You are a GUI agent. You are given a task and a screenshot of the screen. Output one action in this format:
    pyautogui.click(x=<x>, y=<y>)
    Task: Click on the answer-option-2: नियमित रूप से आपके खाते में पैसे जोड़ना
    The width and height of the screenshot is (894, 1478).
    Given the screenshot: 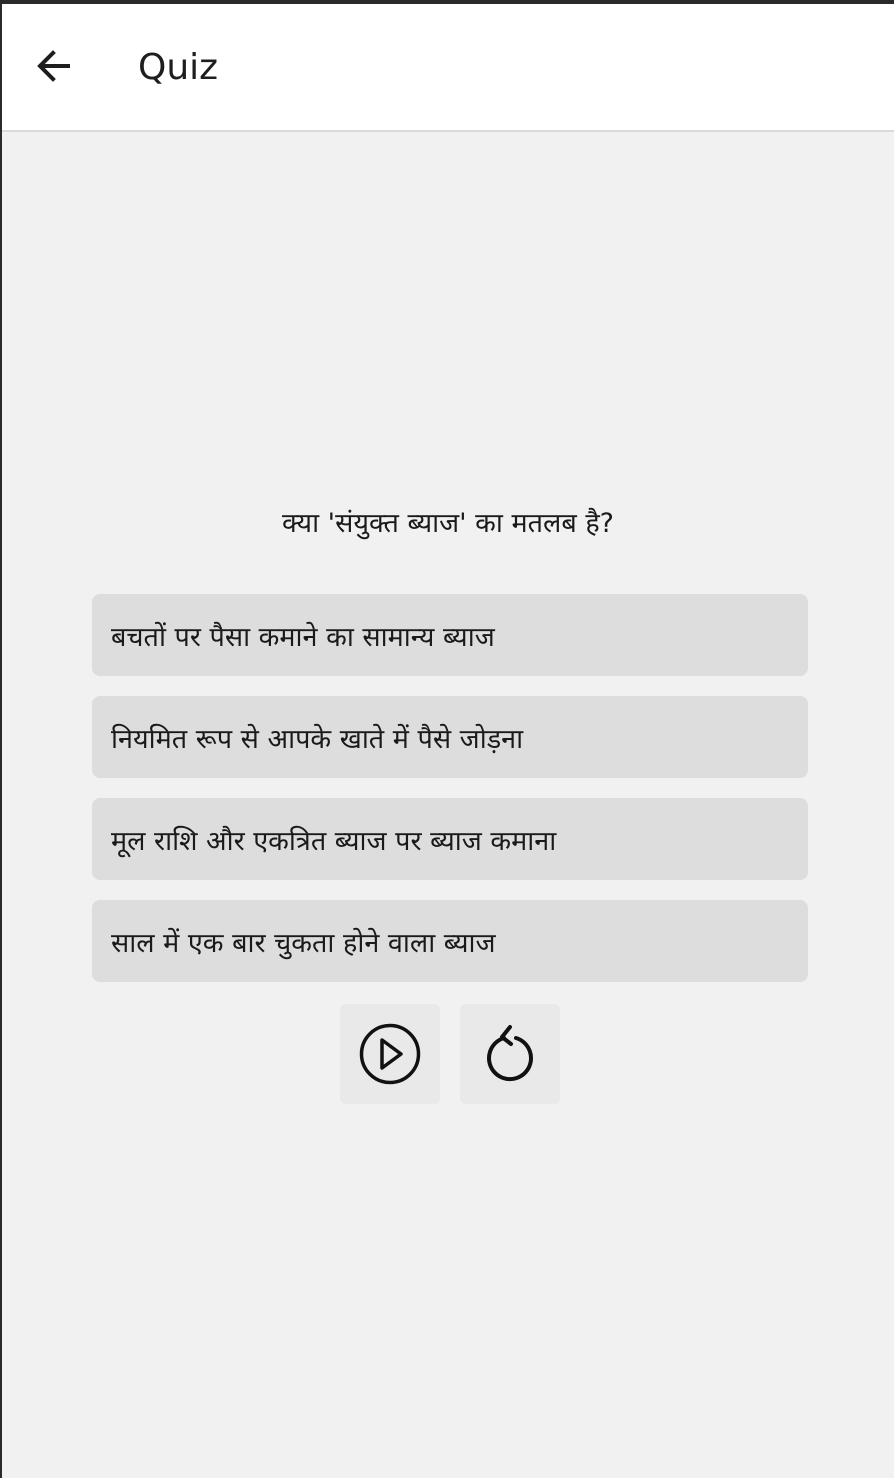 What is the action you would take?
    pyautogui.click(x=450, y=737)
    